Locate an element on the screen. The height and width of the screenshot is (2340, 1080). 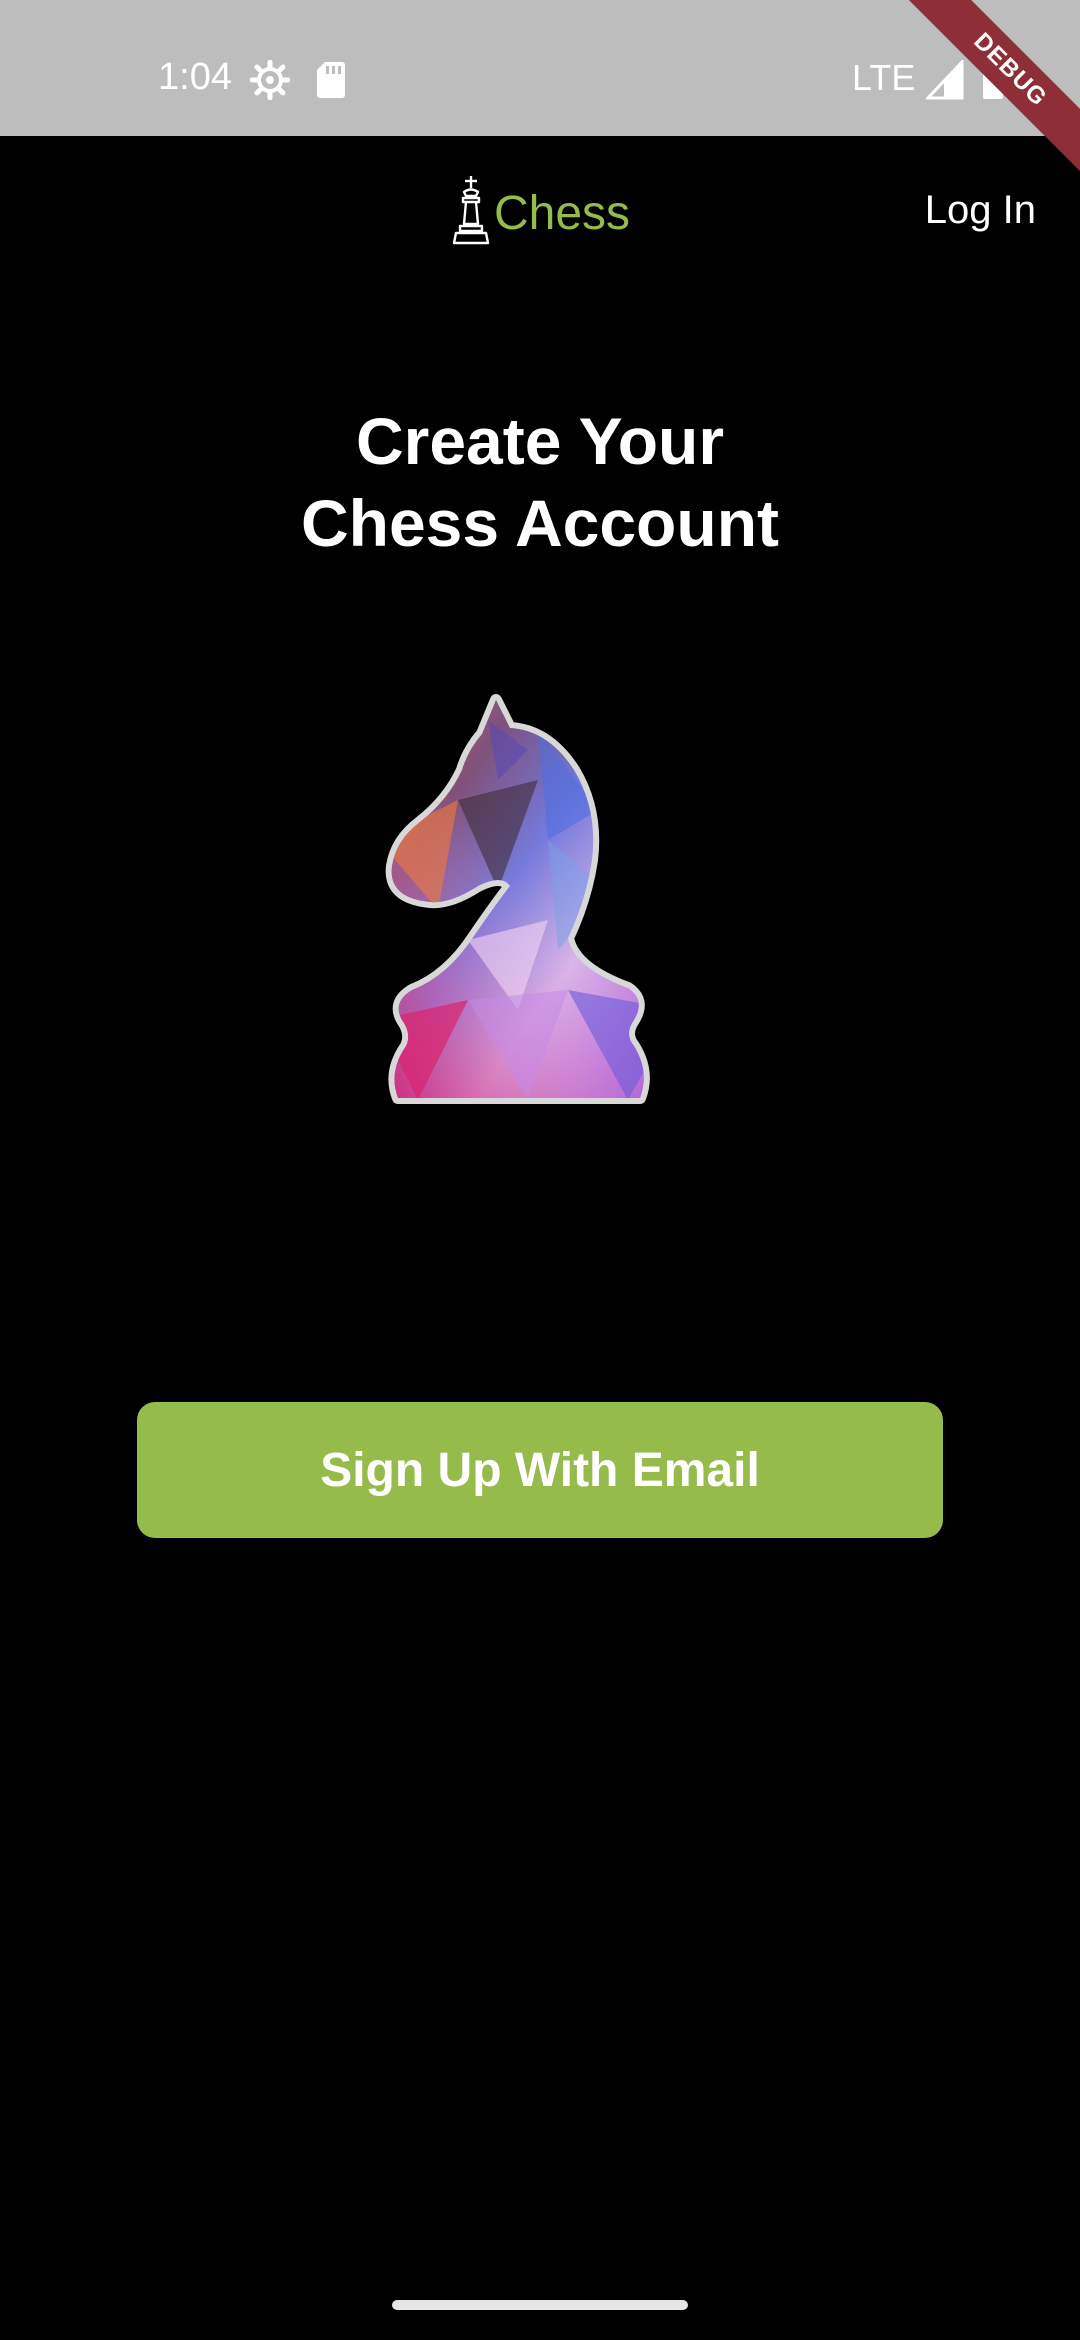
status-time: 1:04 is located at coordinates (195, 77).